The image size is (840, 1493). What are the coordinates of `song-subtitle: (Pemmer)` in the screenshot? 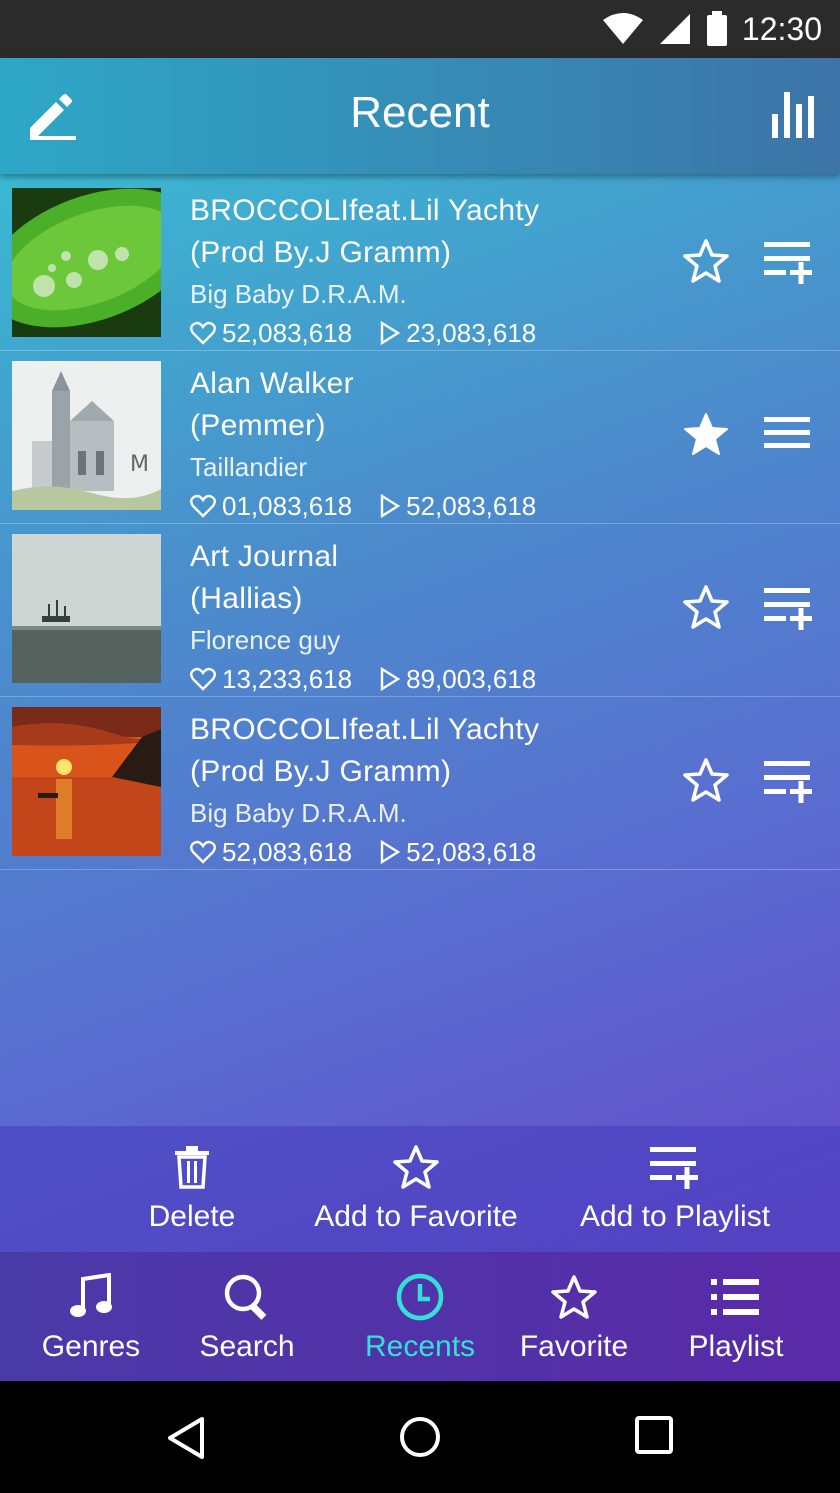 It's located at (258, 425).